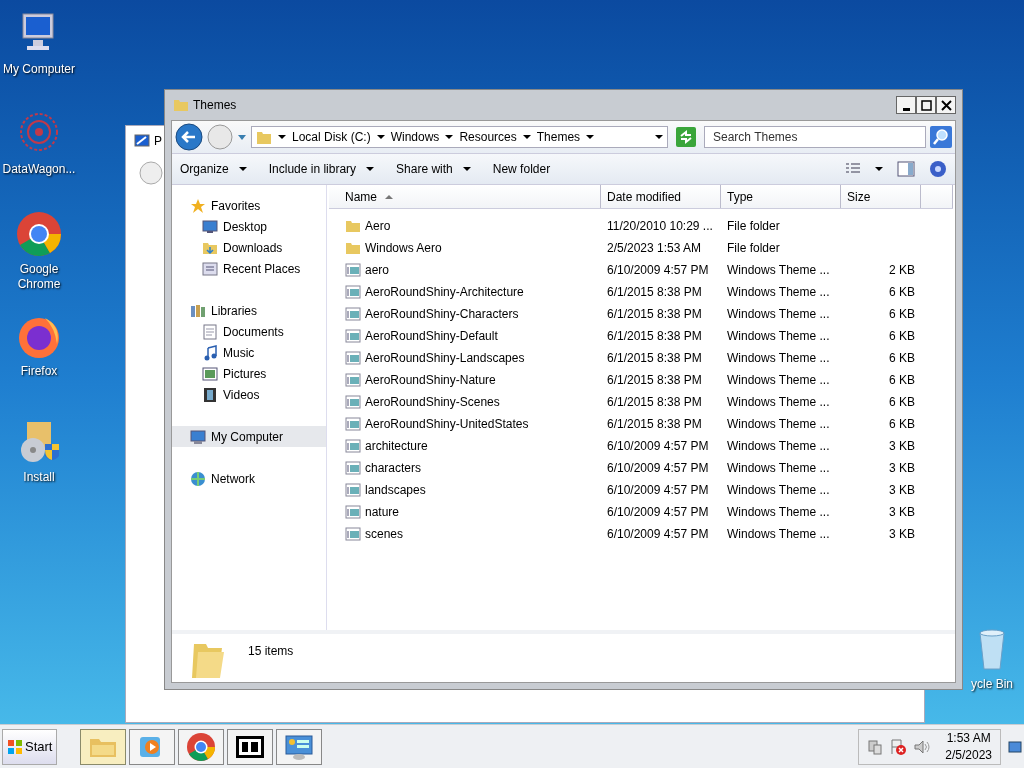 The width and height of the screenshot is (1024, 768). What do you see at coordinates (249, 436) in the screenshot?
I see `nav-item: My Computer` at bounding box center [249, 436].